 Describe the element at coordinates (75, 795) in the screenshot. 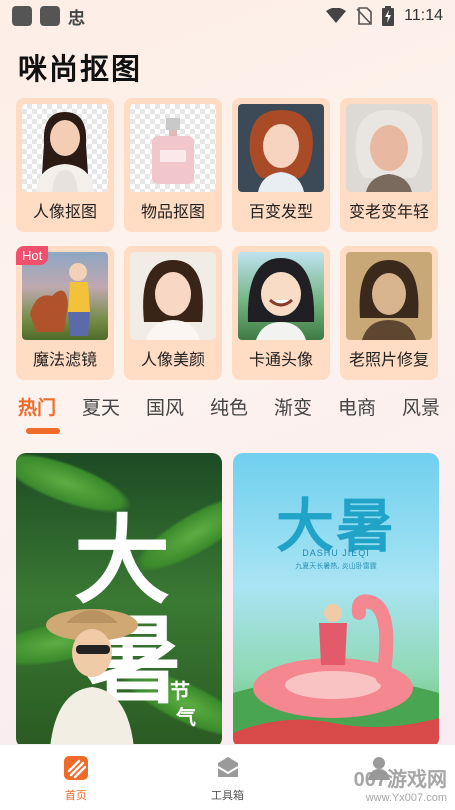

I see `nav-label: 首页` at that location.